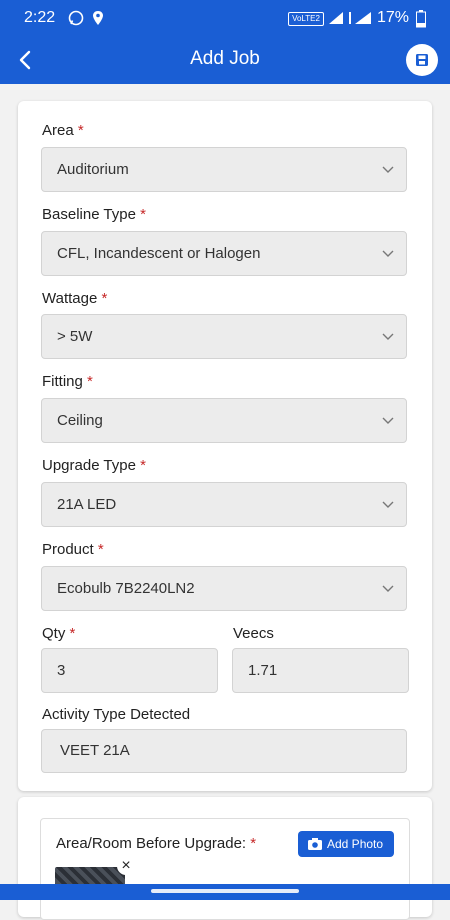  What do you see at coordinates (93, 169) in the screenshot?
I see `area-value: Auditorium` at bounding box center [93, 169].